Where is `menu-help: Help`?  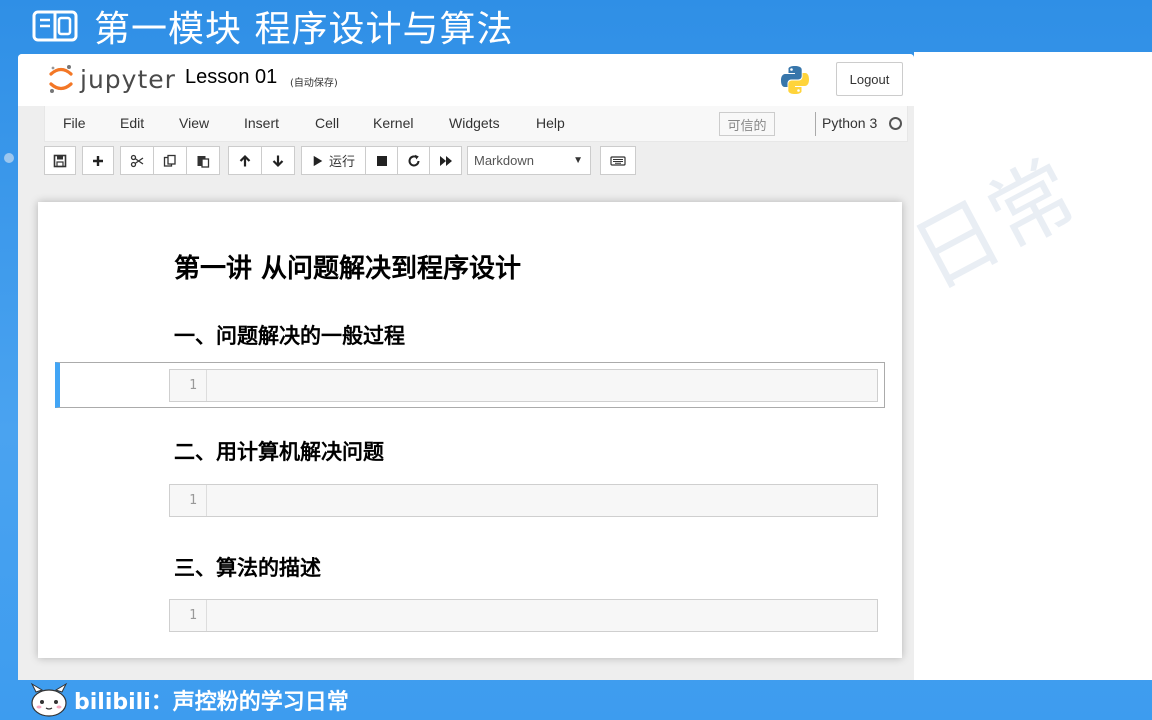 menu-help: Help is located at coordinates (550, 123).